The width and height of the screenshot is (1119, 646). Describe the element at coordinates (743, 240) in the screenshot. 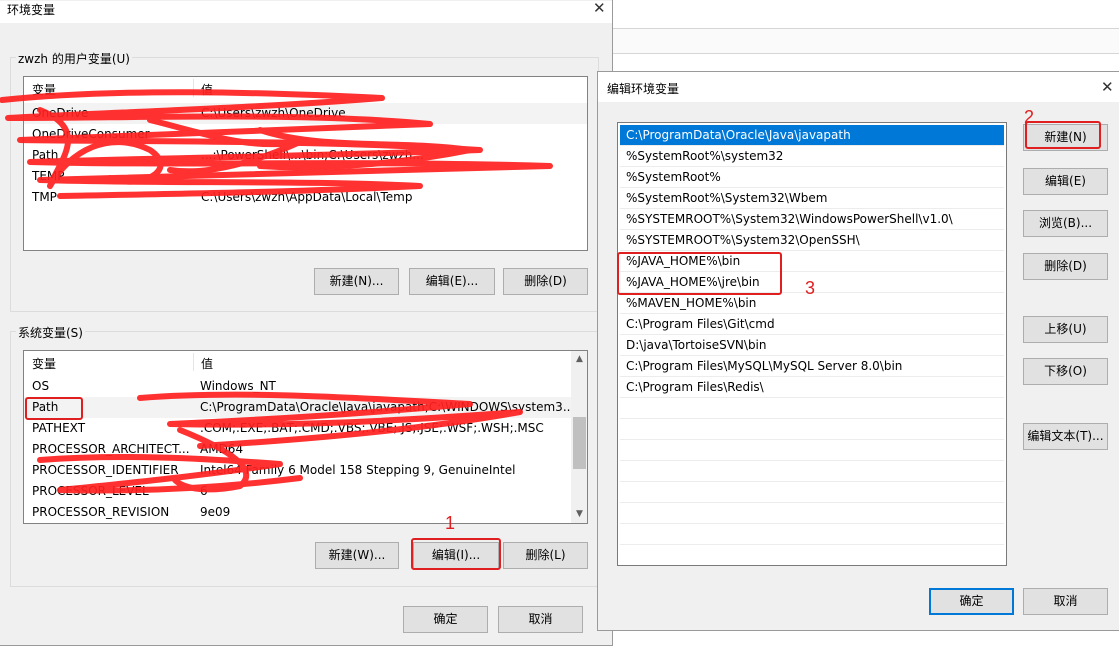

I see `path-text: %SYSTEMROOT%\System32\OpenSSH\` at that location.